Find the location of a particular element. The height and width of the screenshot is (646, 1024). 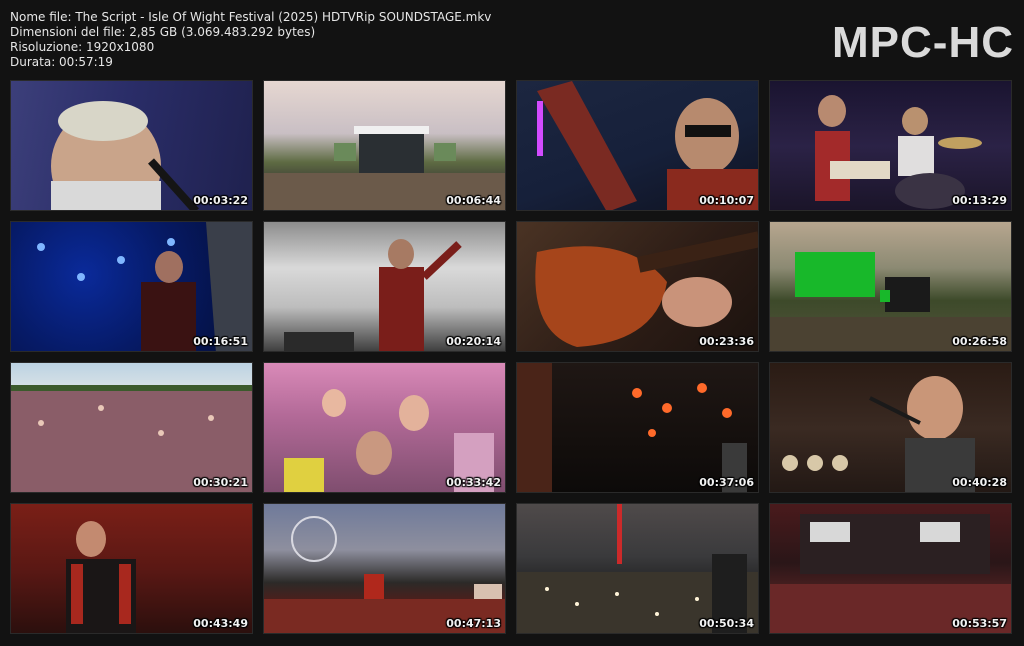

frame-band-drummer-image is located at coordinates (890, 145).